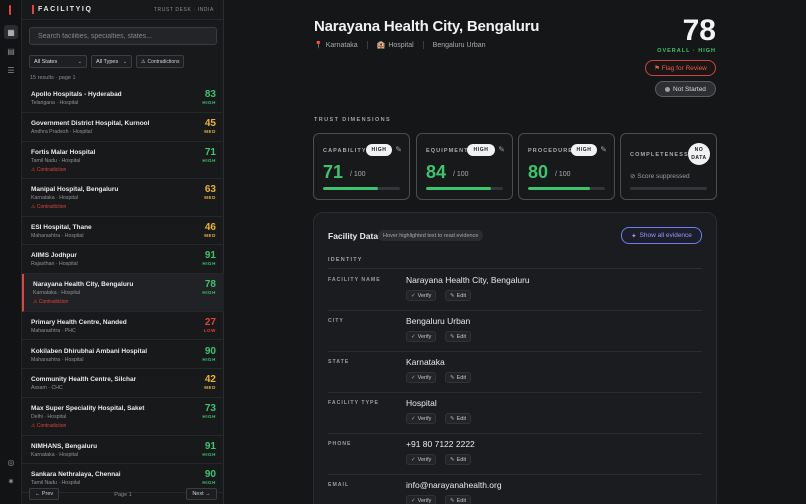 Image resolution: width=806 pixels, height=504 pixels. I want to click on field-value: +91 80 7122 2222, so click(440, 444).